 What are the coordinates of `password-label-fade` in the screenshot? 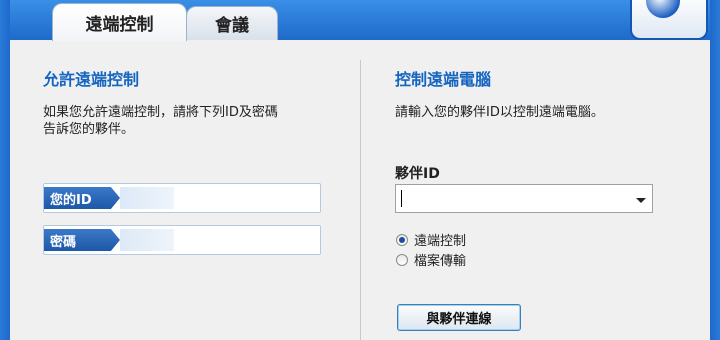 It's located at (147, 240).